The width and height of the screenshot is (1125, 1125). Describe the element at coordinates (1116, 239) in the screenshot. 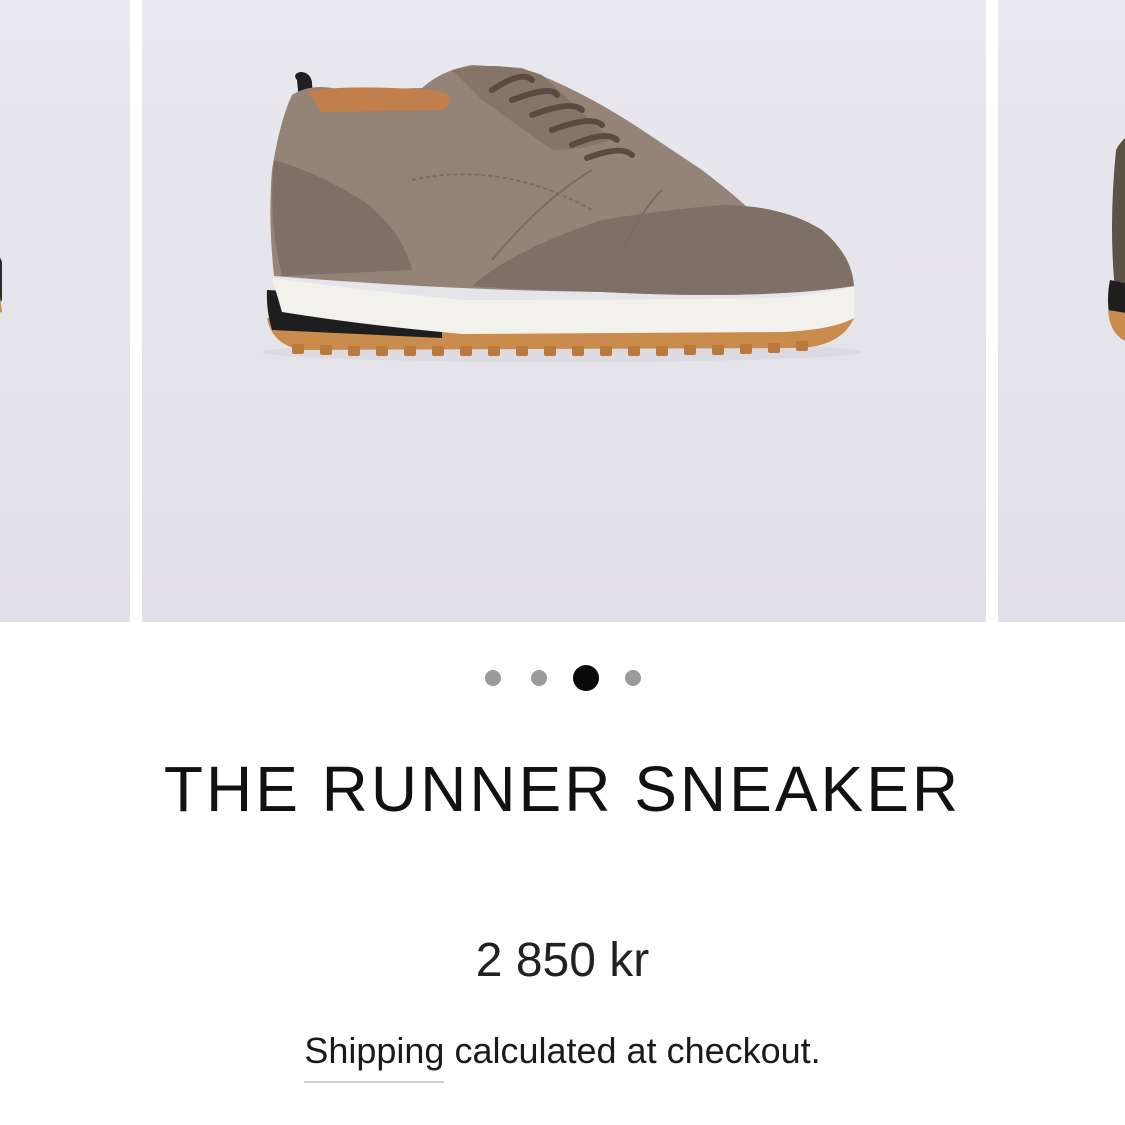

I see `sneaker-image-next` at that location.